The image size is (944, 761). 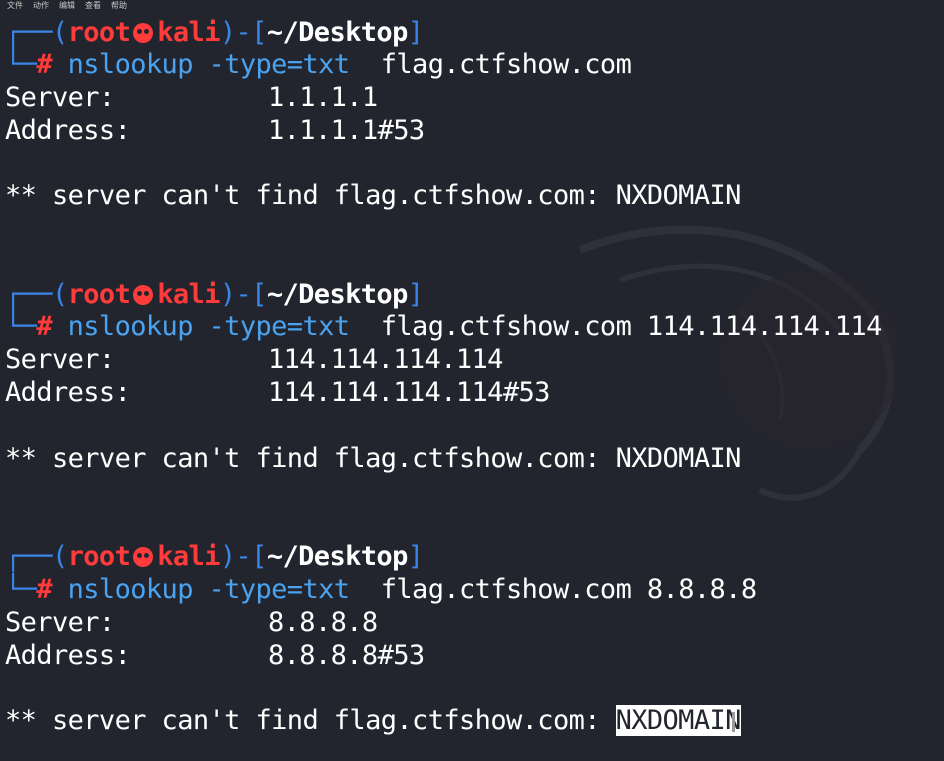 What do you see at coordinates (15, 6) in the screenshot?
I see `menu-file: 文件` at bounding box center [15, 6].